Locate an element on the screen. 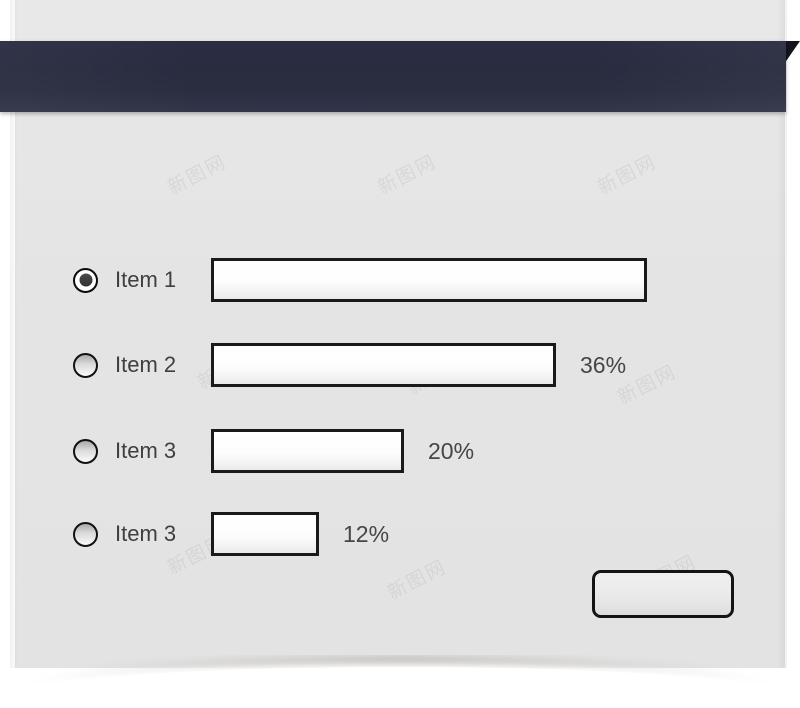  poll-option-row: Item 1 is located at coordinates (372, 280).